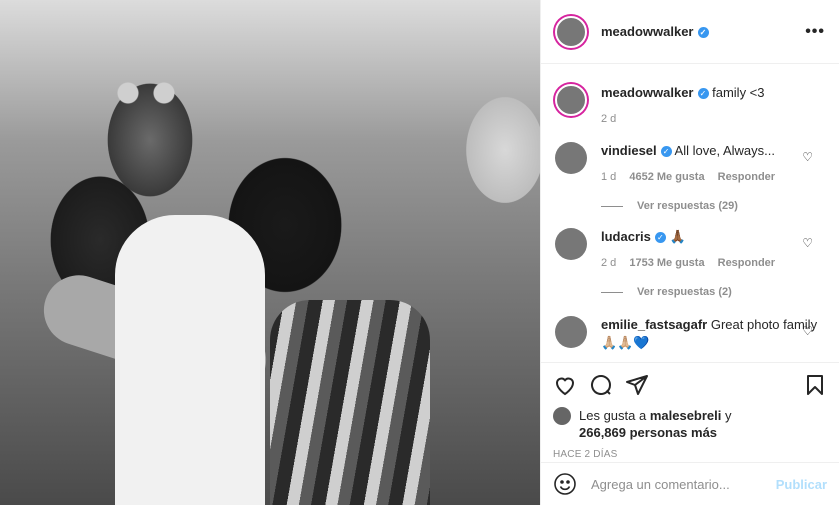 The image size is (839, 505). What do you see at coordinates (815, 385) in the screenshot?
I see `bookmark-icon` at bounding box center [815, 385].